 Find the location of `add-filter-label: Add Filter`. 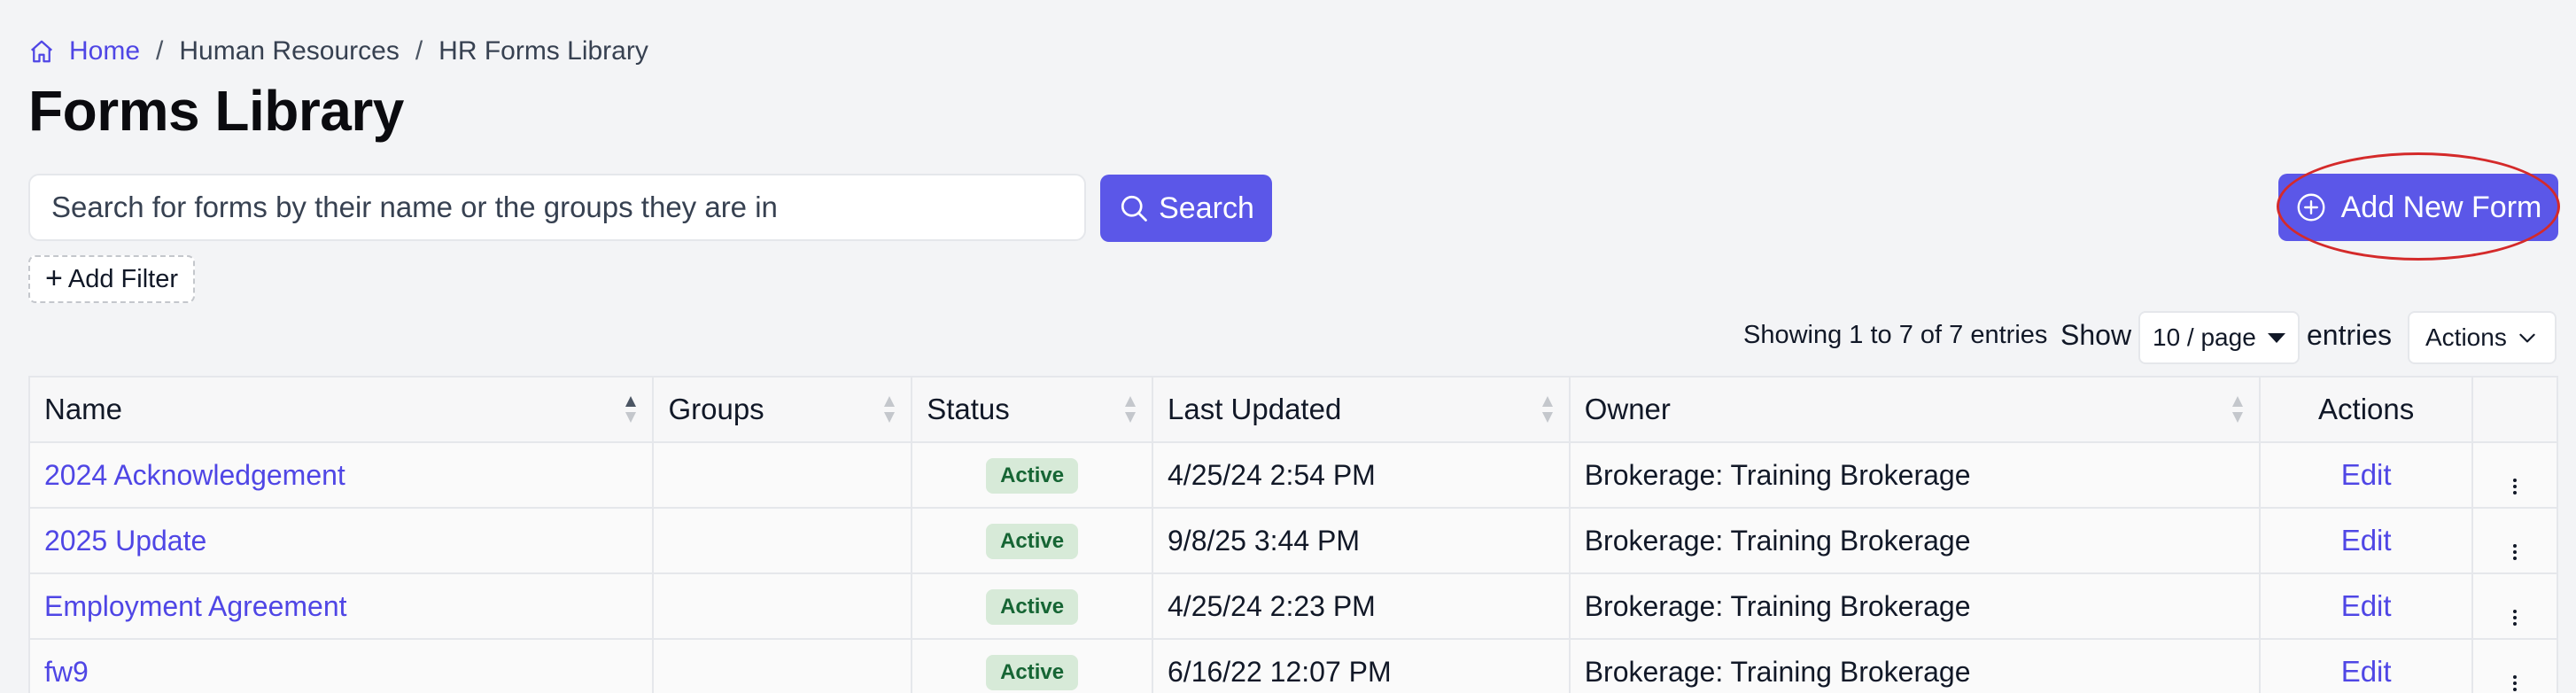

add-filter-label: Add Filter is located at coordinates (122, 278).